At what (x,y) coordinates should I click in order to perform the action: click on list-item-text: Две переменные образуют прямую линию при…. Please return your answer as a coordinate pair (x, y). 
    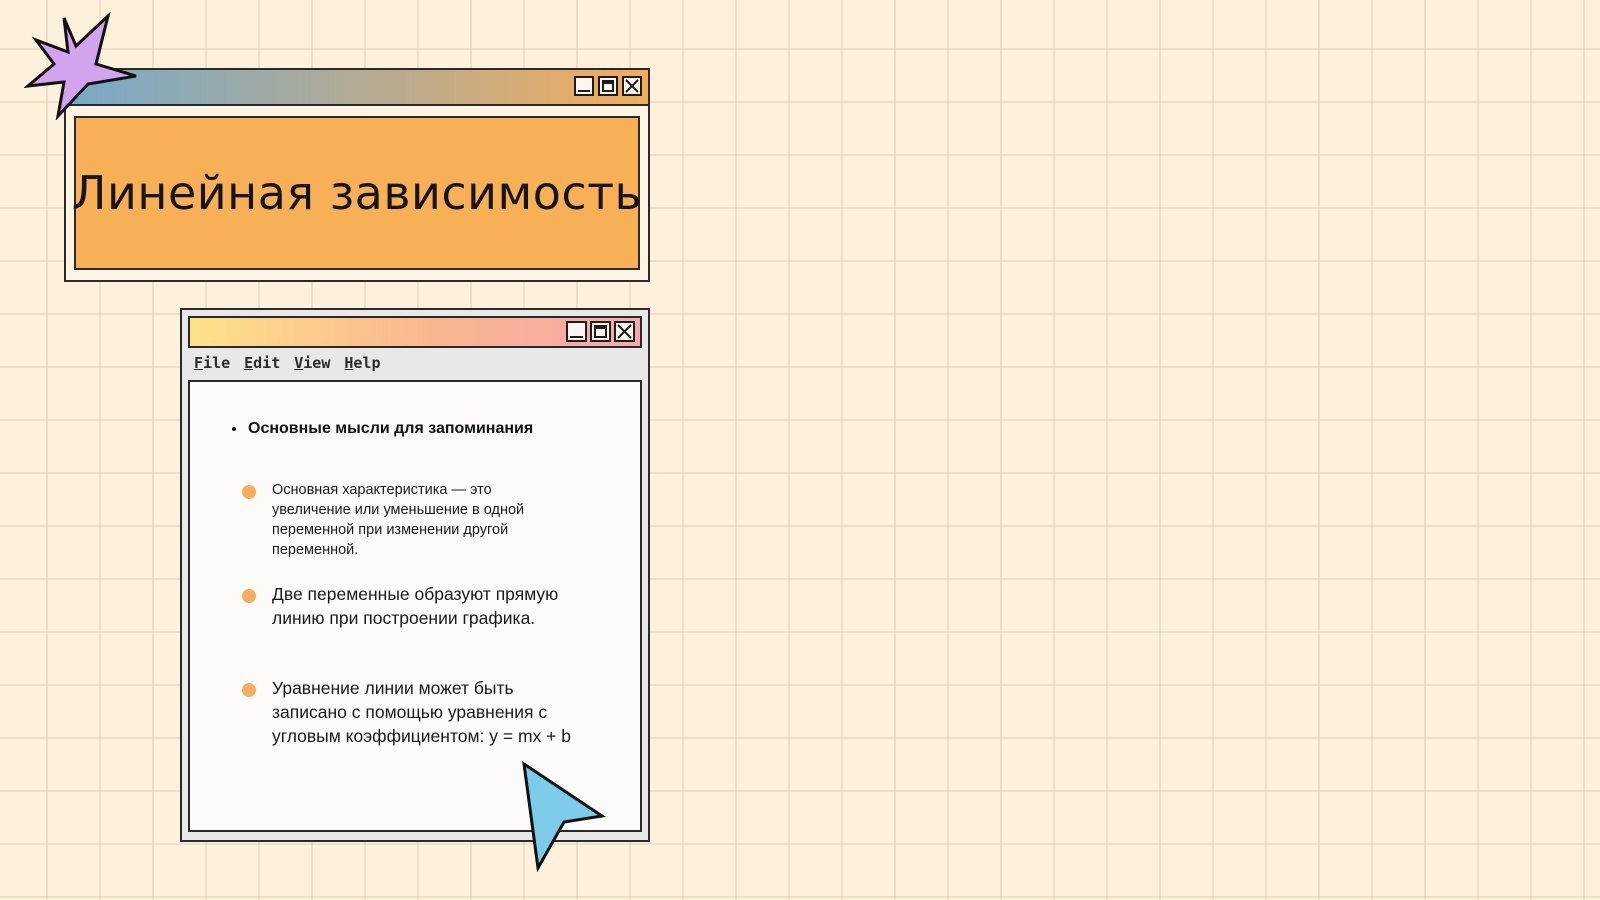
    Looking at the image, I should click on (415, 606).